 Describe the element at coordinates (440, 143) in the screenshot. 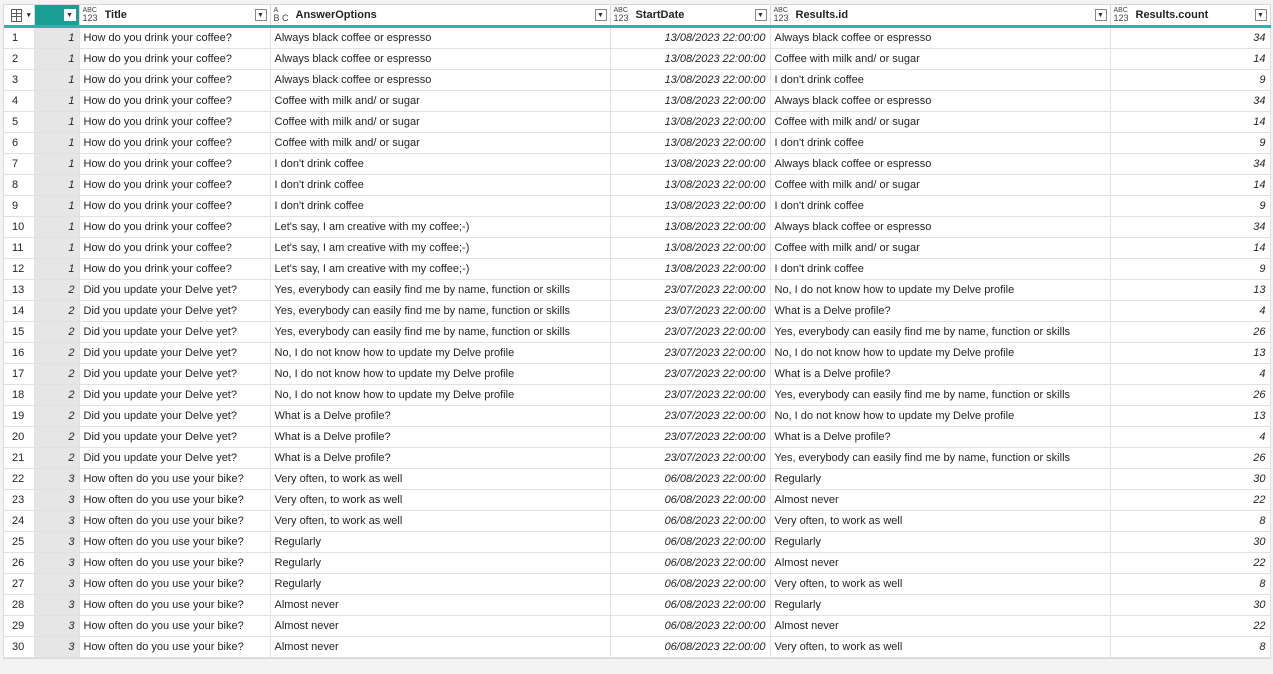

I see `cell-answer-option: Coffee with milk and/ or sugar` at that location.